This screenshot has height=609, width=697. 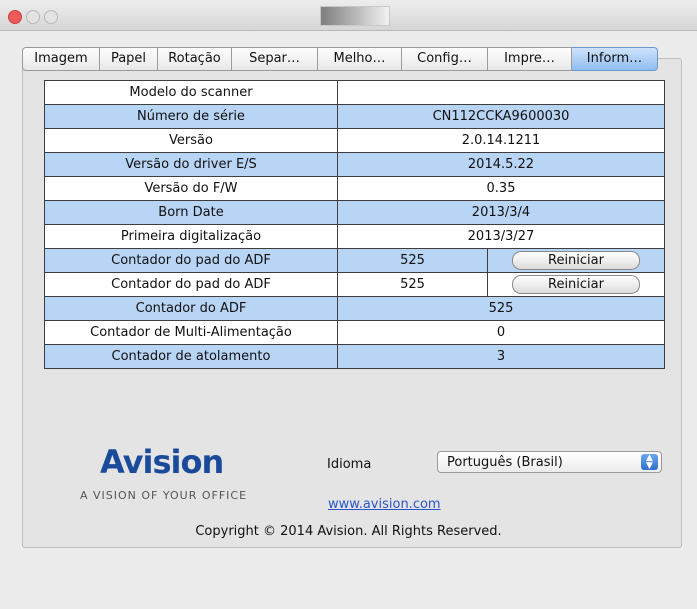 What do you see at coordinates (15, 17) in the screenshot?
I see `close-icon` at bounding box center [15, 17].